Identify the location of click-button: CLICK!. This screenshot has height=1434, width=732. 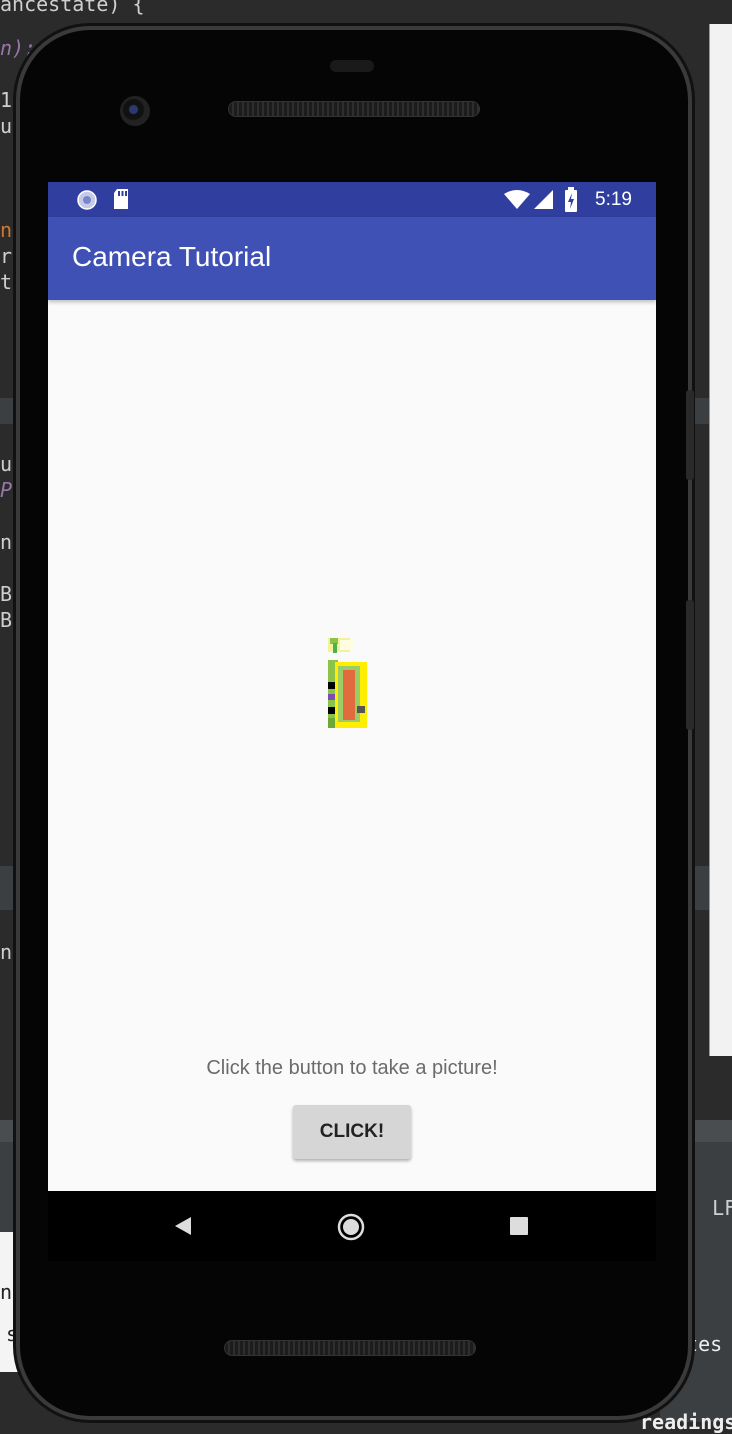
(352, 1132).